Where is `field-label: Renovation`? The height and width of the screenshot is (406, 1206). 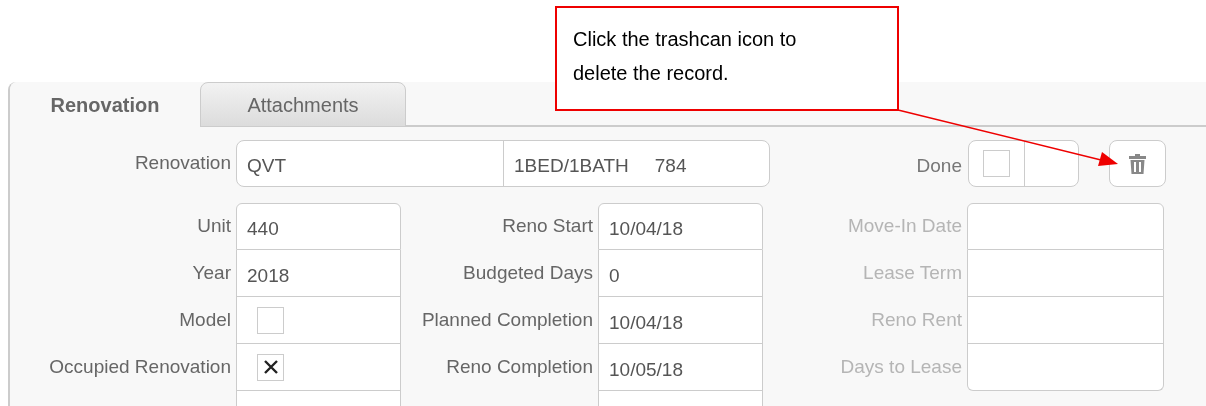
field-label: Renovation is located at coordinates (182, 163).